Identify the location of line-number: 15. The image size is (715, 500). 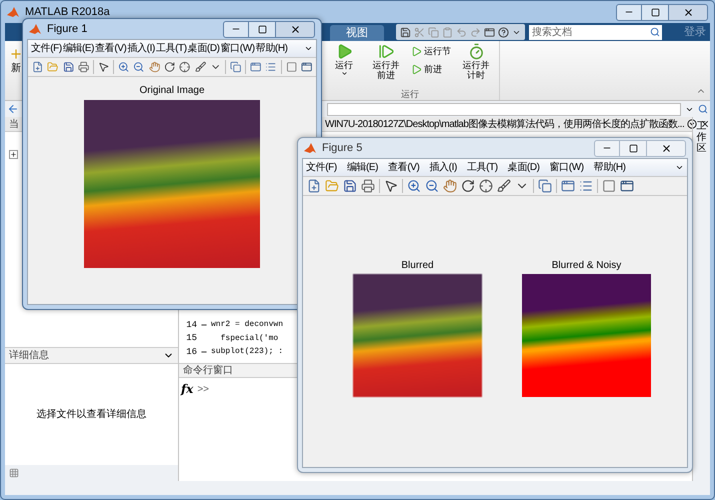
(191, 338).